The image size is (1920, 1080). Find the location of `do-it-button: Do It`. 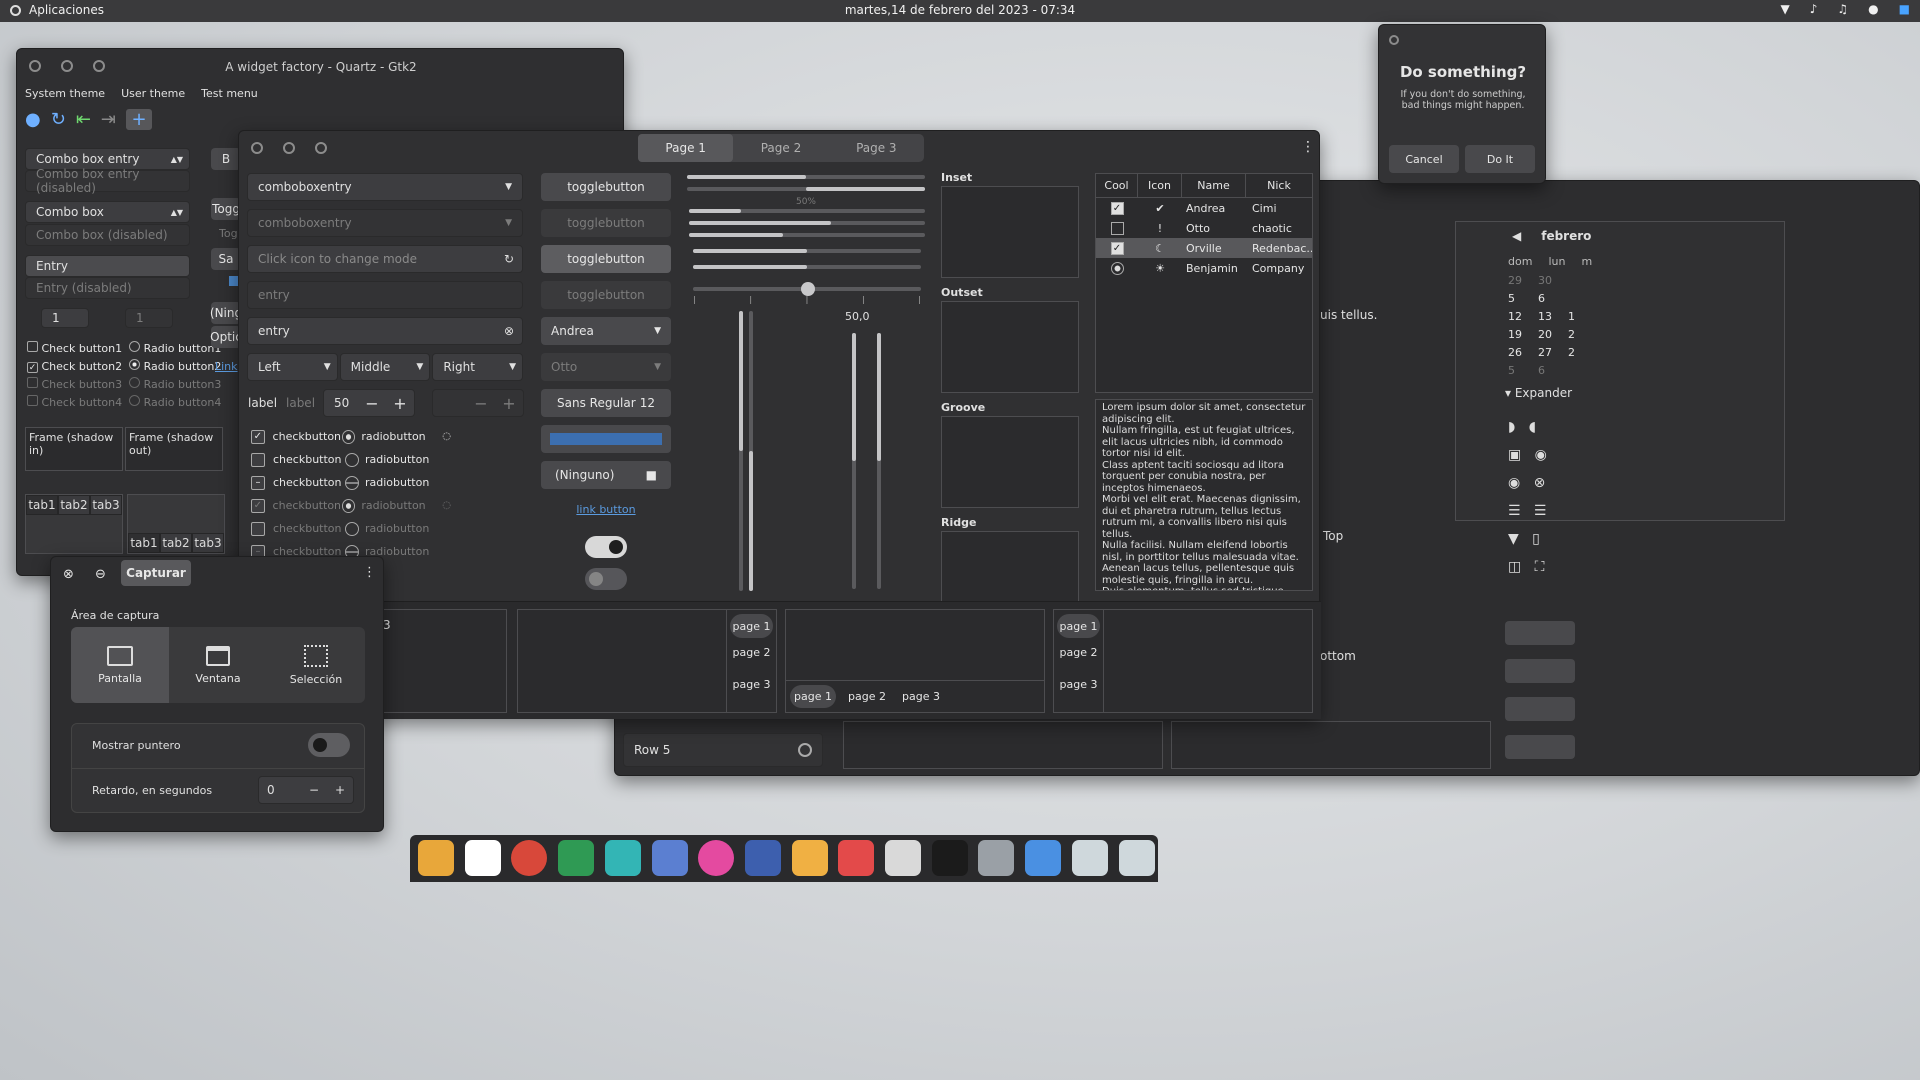

do-it-button: Do It is located at coordinates (1500, 159).